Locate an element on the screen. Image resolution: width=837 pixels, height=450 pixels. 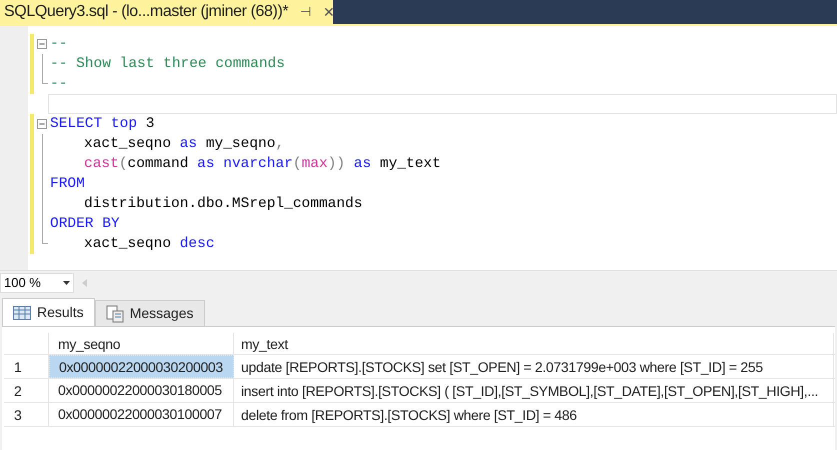
tab-title: SQLQuery3.sql - (lo...master (jminer (68))* is located at coordinates (146, 12).